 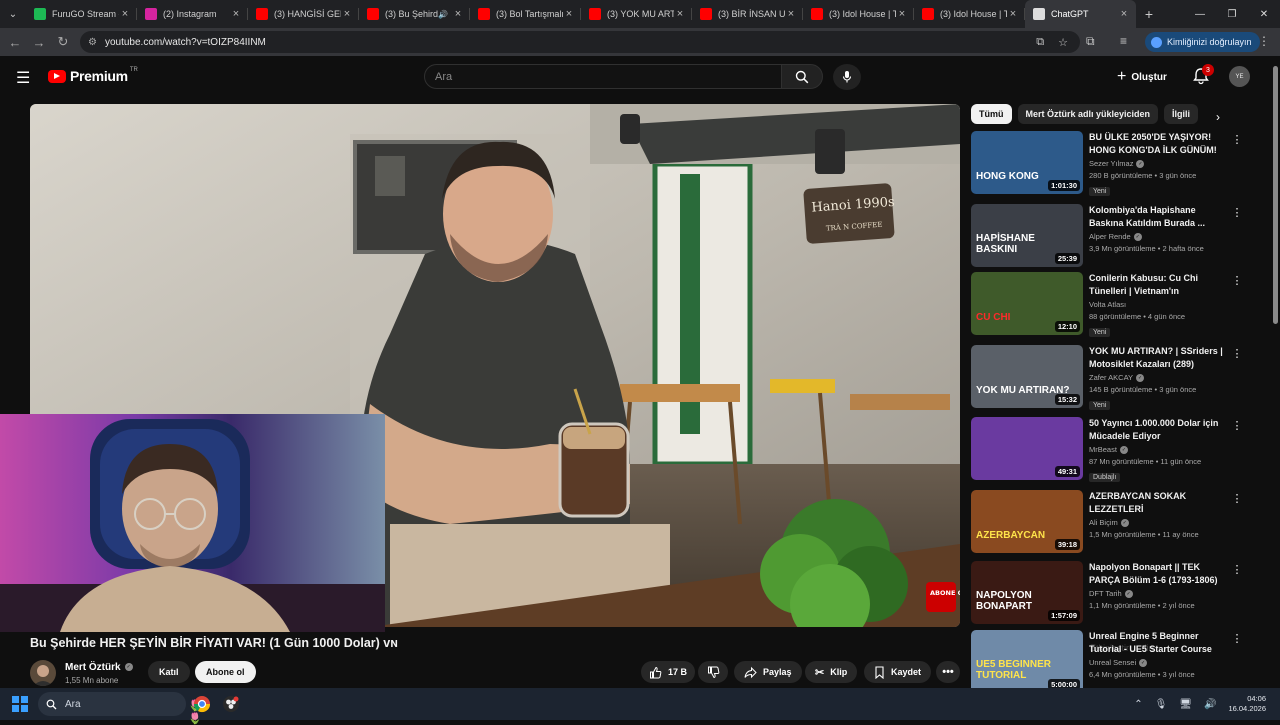 I want to click on tab-audio-icon: 🔊, so click(x=443, y=14).